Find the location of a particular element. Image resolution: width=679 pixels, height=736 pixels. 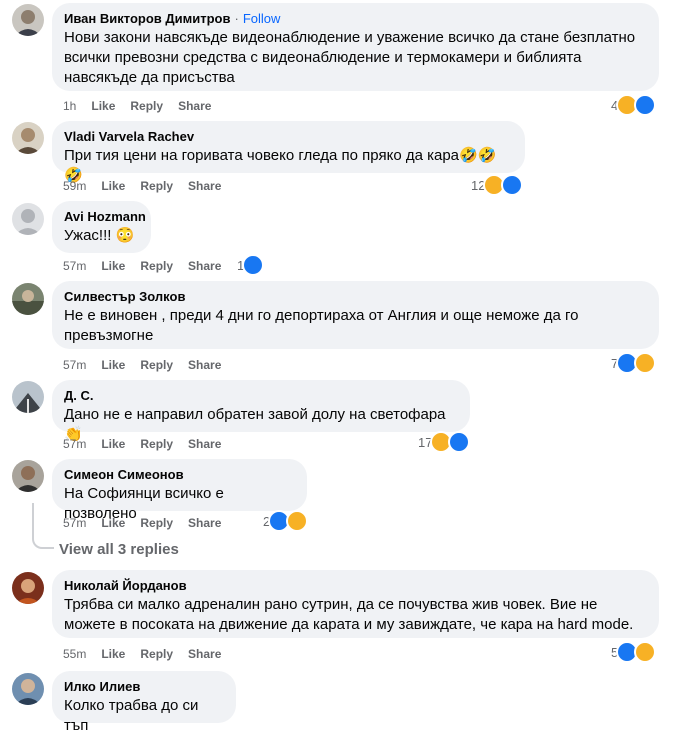

comment-bubble: Илко Илиев Колко трабва до си тъп is located at coordinates (144, 702).